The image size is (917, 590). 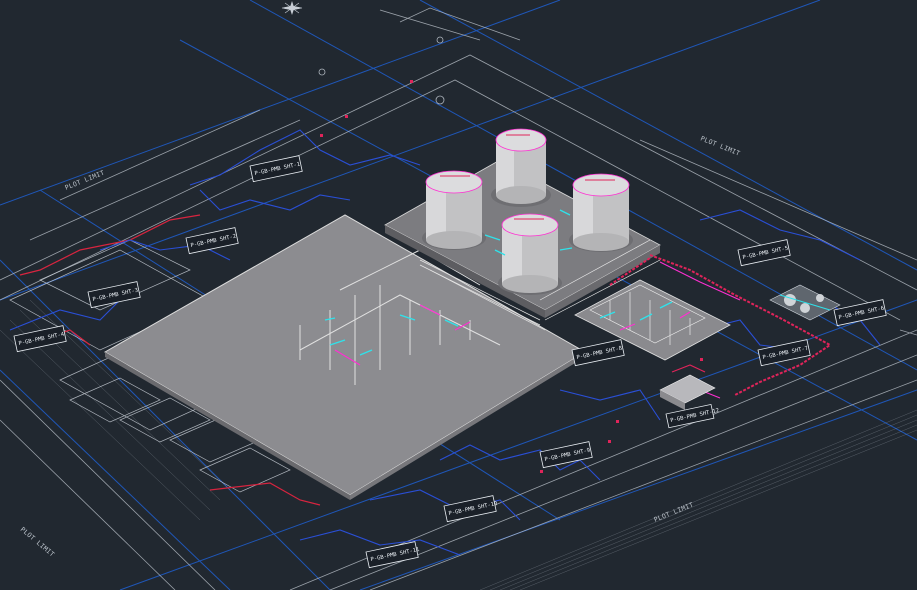 What do you see at coordinates (471, 509) in the screenshot?
I see `sheet-tag: P-GB-PMB SHT-10` at bounding box center [471, 509].